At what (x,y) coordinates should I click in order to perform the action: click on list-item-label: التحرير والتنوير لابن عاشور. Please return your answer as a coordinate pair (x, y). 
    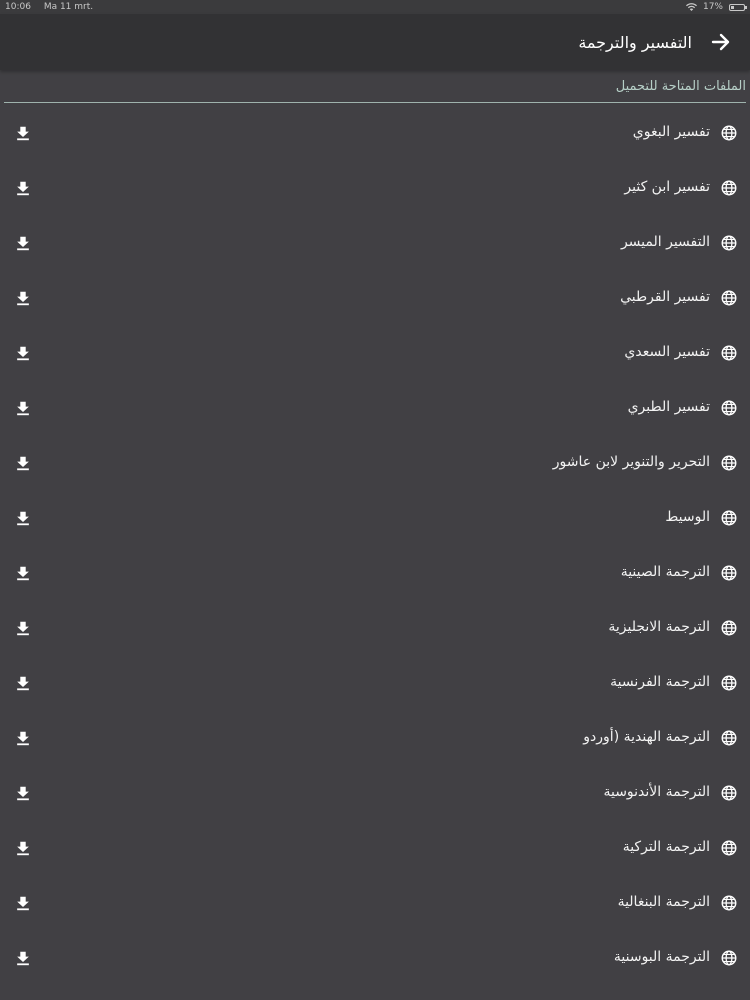
    Looking at the image, I should click on (631, 462).